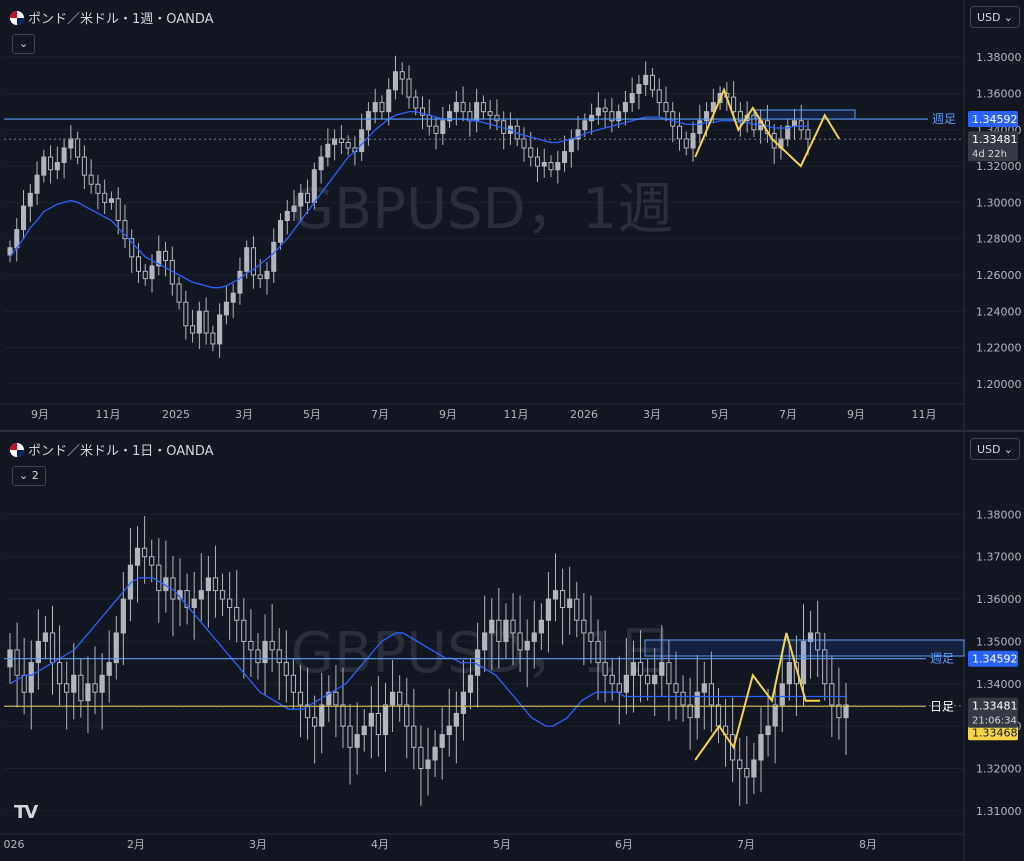  Describe the element at coordinates (989, 17) in the screenshot. I see `currency-label: USD` at that location.